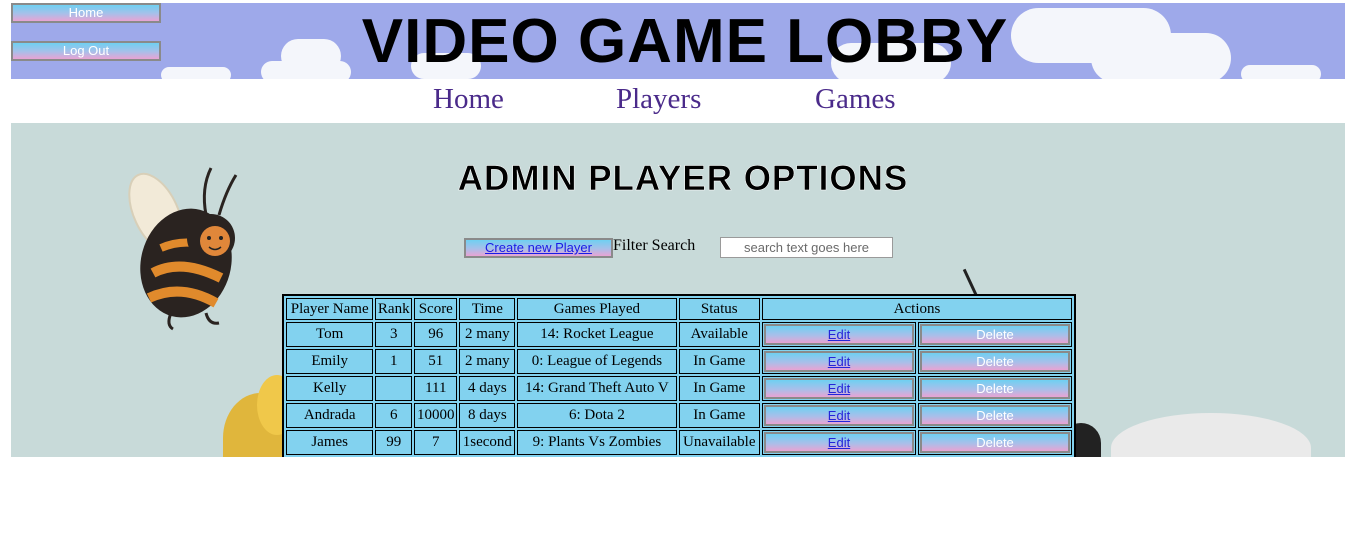 The height and width of the screenshot is (559, 1355). What do you see at coordinates (597, 388) in the screenshot?
I see `cell-games-played: 14: Grand Theft Auto V` at bounding box center [597, 388].